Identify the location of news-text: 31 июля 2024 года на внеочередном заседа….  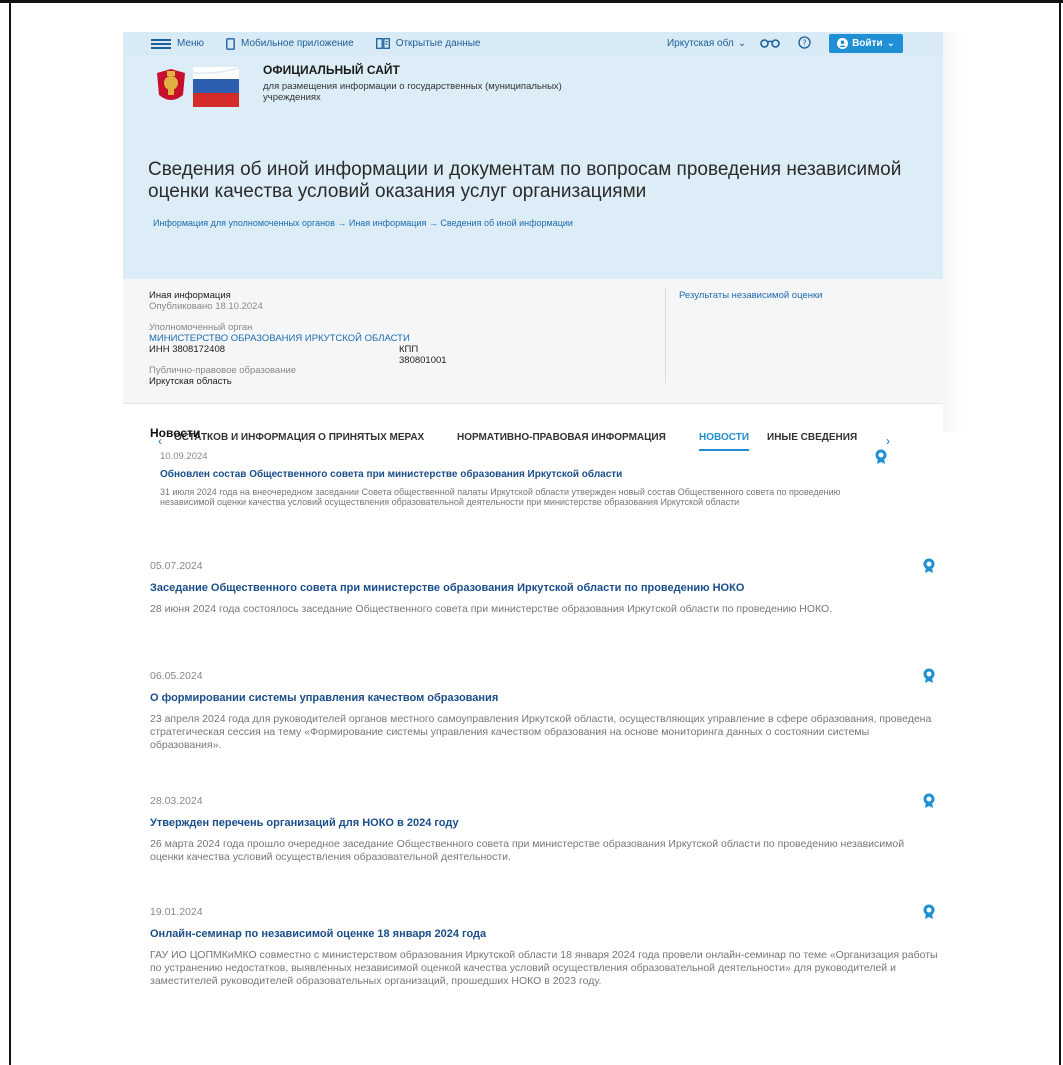
(500, 497).